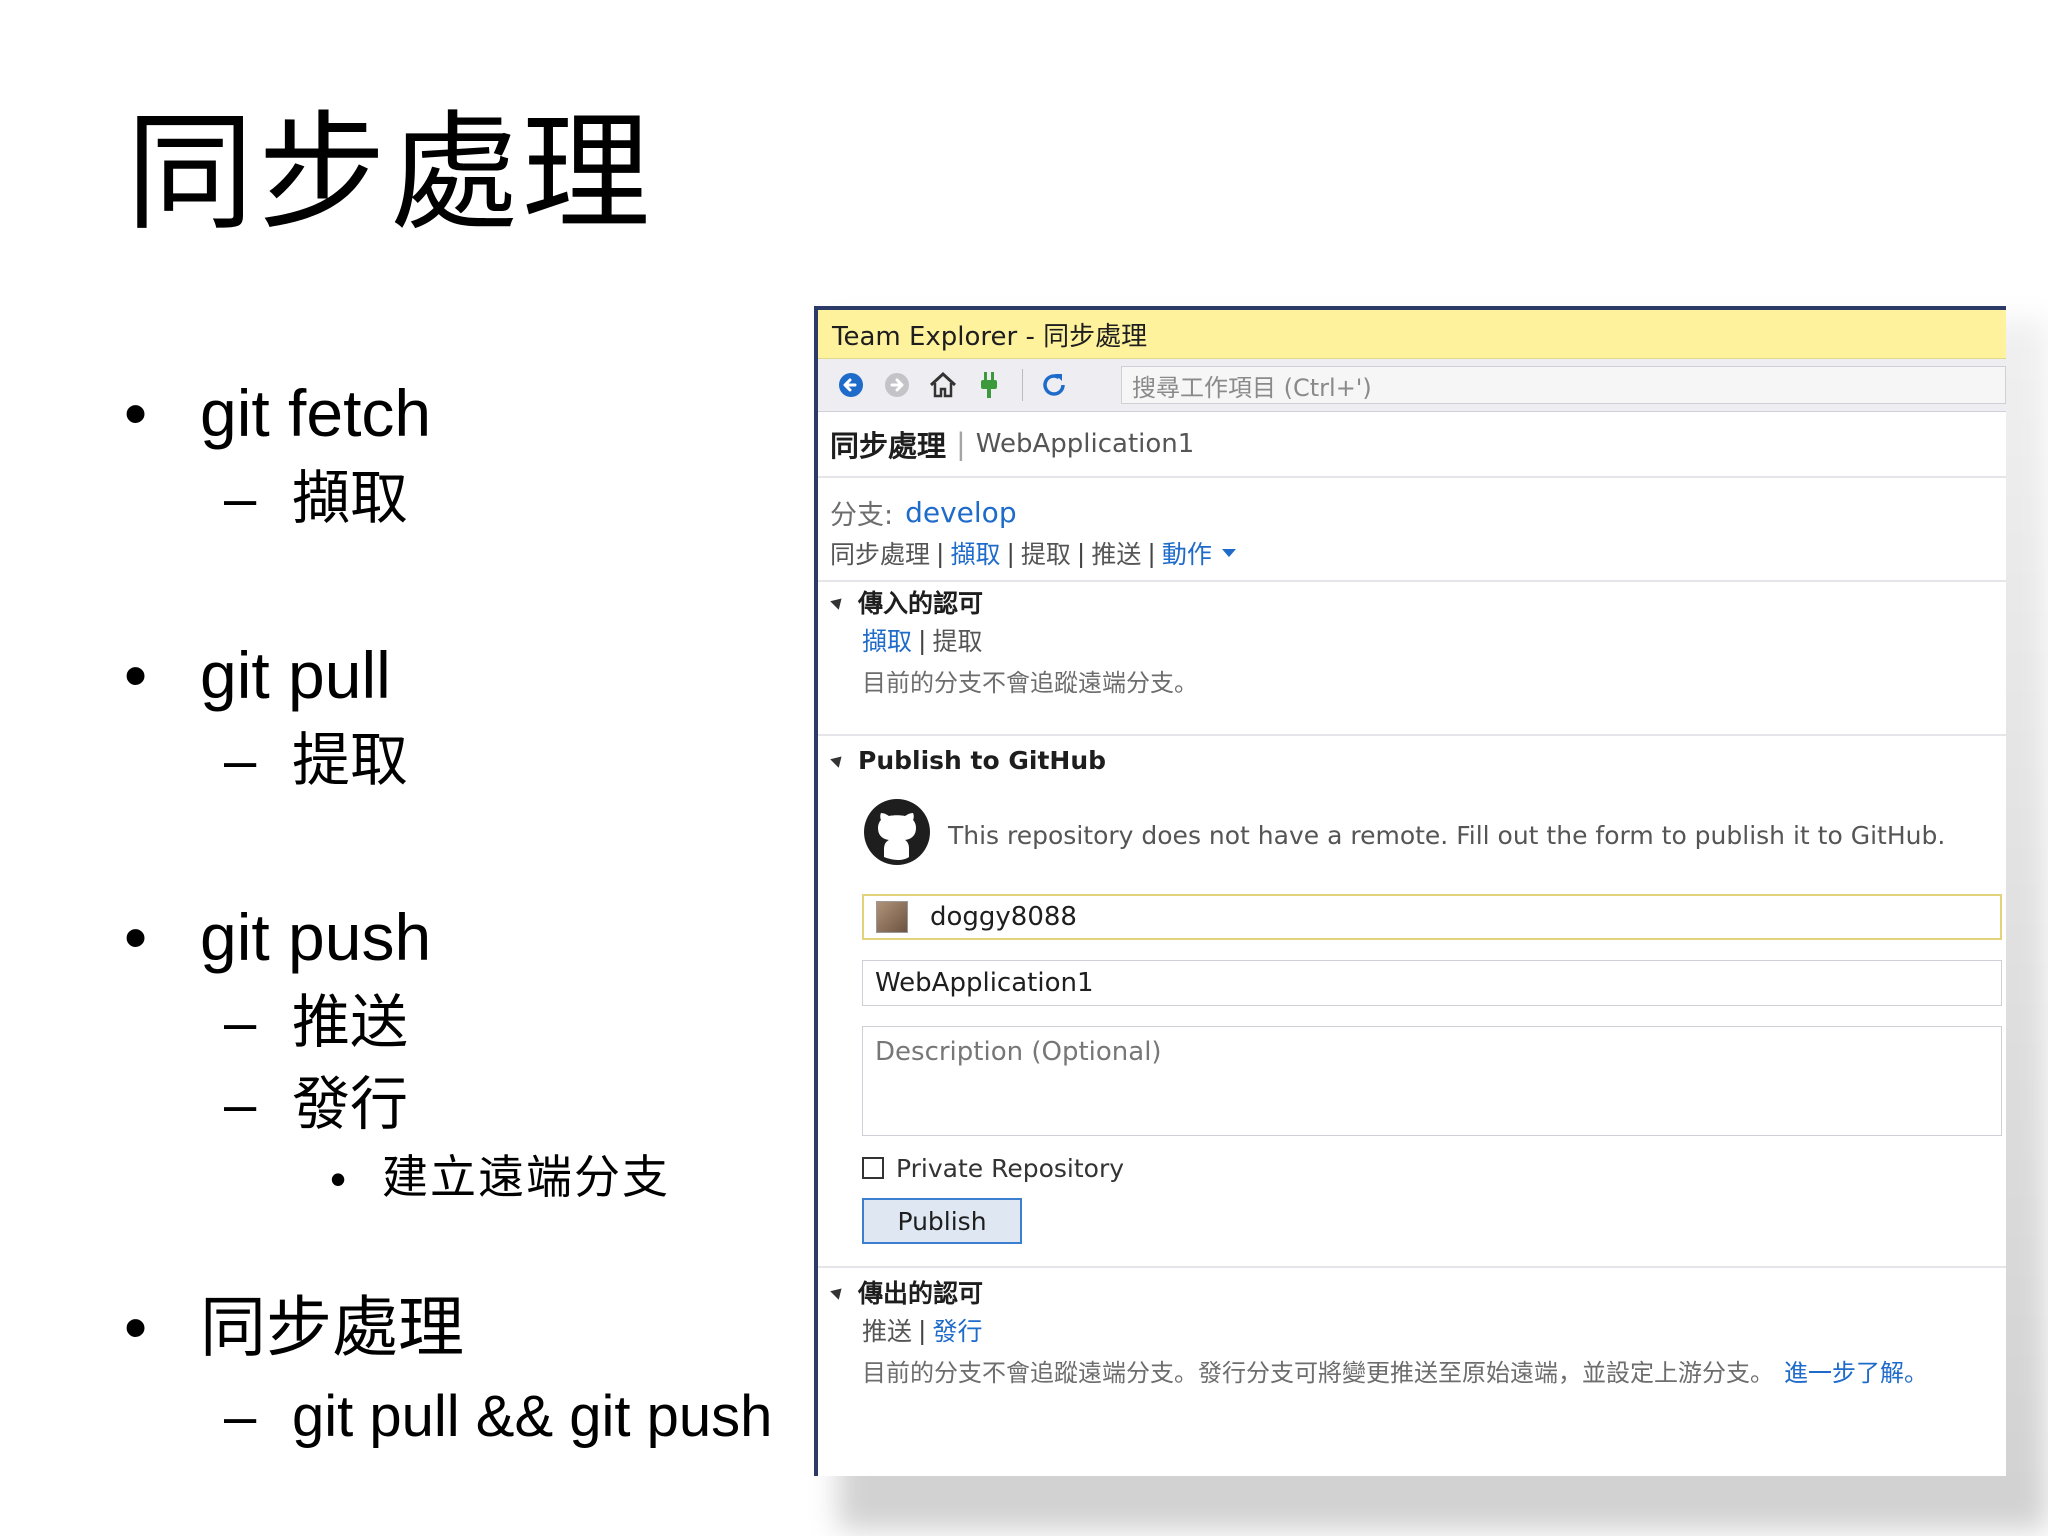 Image resolution: width=2048 pixels, height=1536 pixels. What do you see at coordinates (1003, 917) in the screenshot?
I see `github-username: doggy8088` at bounding box center [1003, 917].